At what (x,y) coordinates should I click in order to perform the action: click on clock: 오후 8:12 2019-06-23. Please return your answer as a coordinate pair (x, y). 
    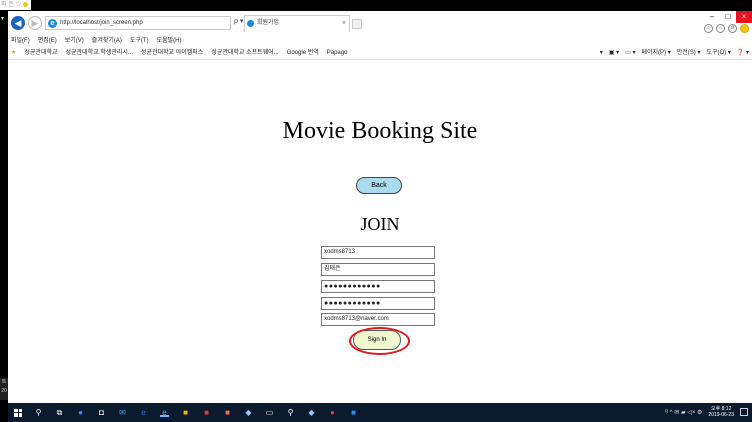
    Looking at the image, I should click on (721, 412).